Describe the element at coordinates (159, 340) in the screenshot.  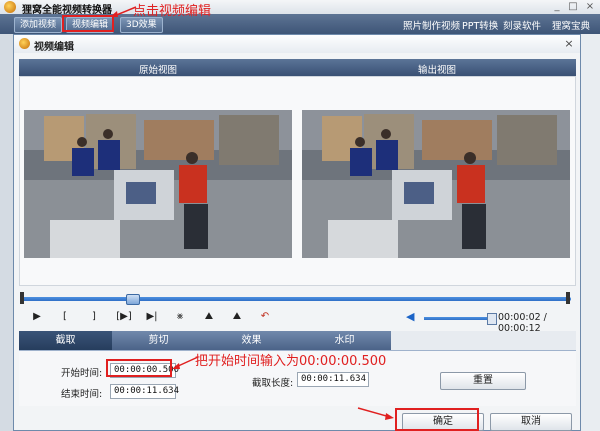
I see `tab-crop: 剪切` at that location.